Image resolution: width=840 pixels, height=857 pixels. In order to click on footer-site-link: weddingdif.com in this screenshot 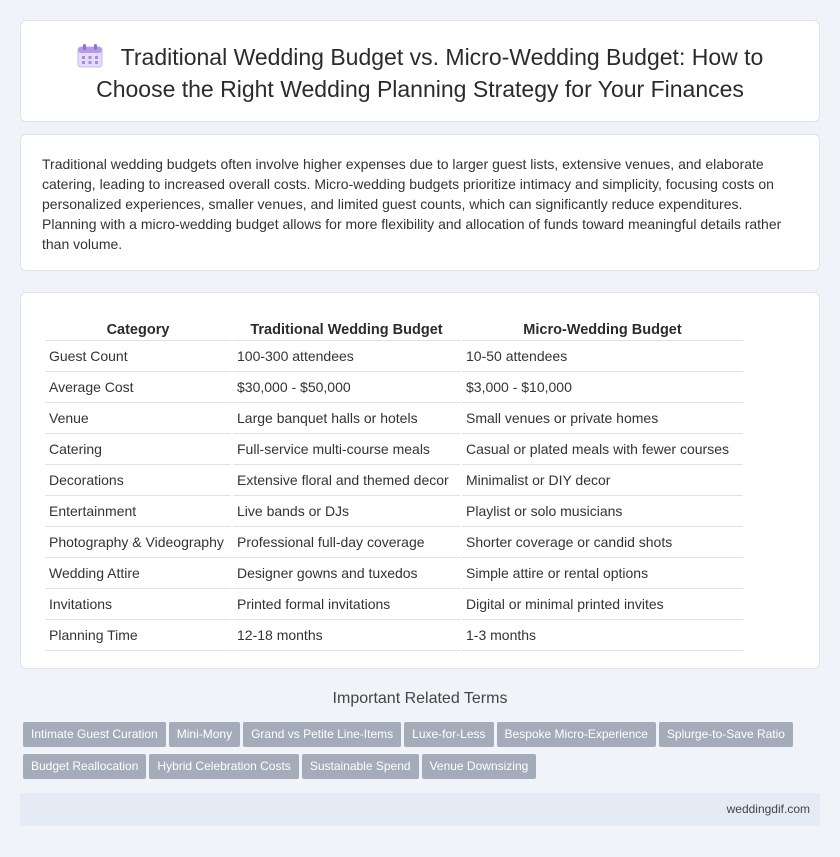, I will do `click(768, 809)`.